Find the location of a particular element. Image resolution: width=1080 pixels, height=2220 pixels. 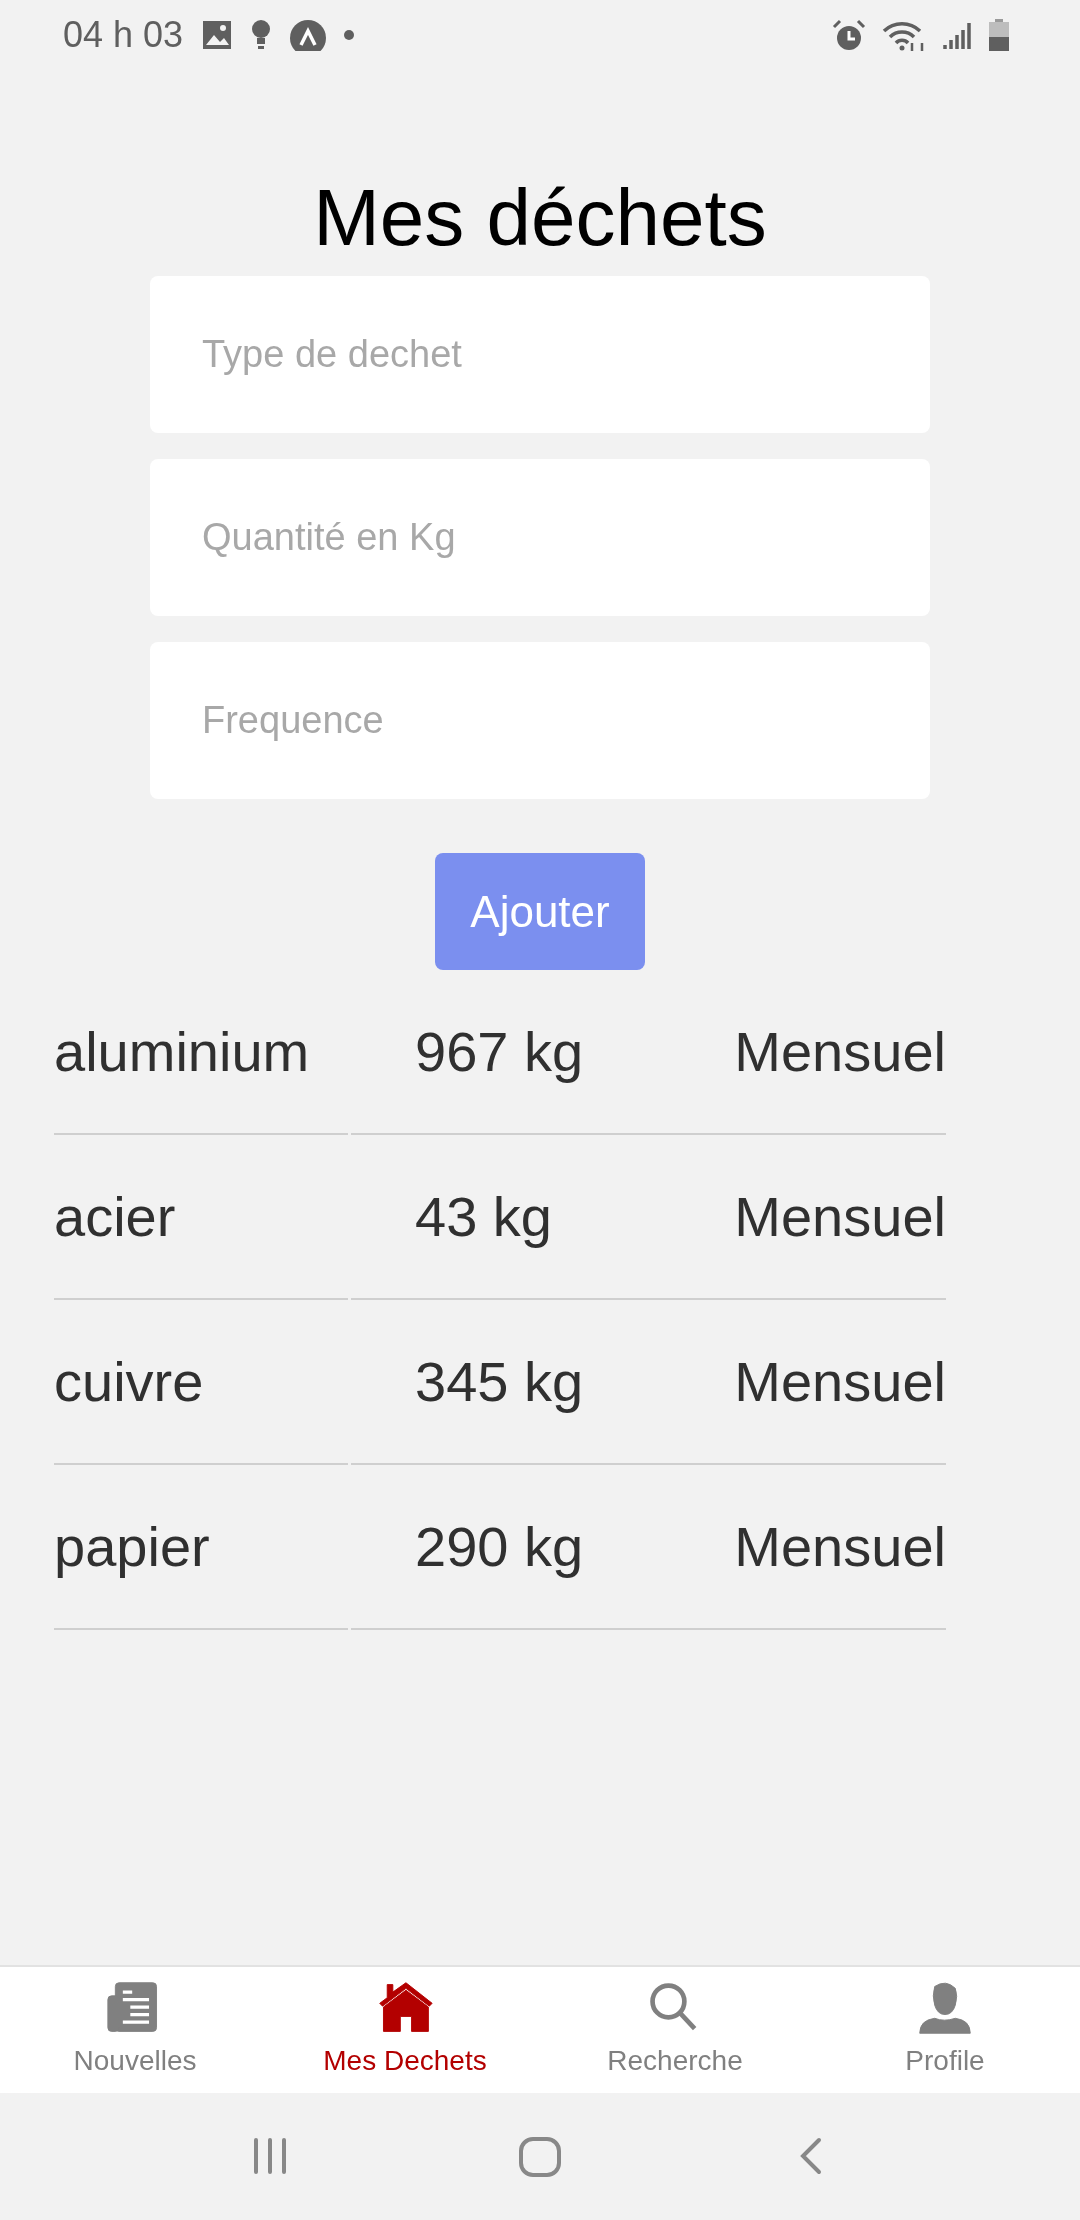

tab: Profile is located at coordinates (945, 2030).